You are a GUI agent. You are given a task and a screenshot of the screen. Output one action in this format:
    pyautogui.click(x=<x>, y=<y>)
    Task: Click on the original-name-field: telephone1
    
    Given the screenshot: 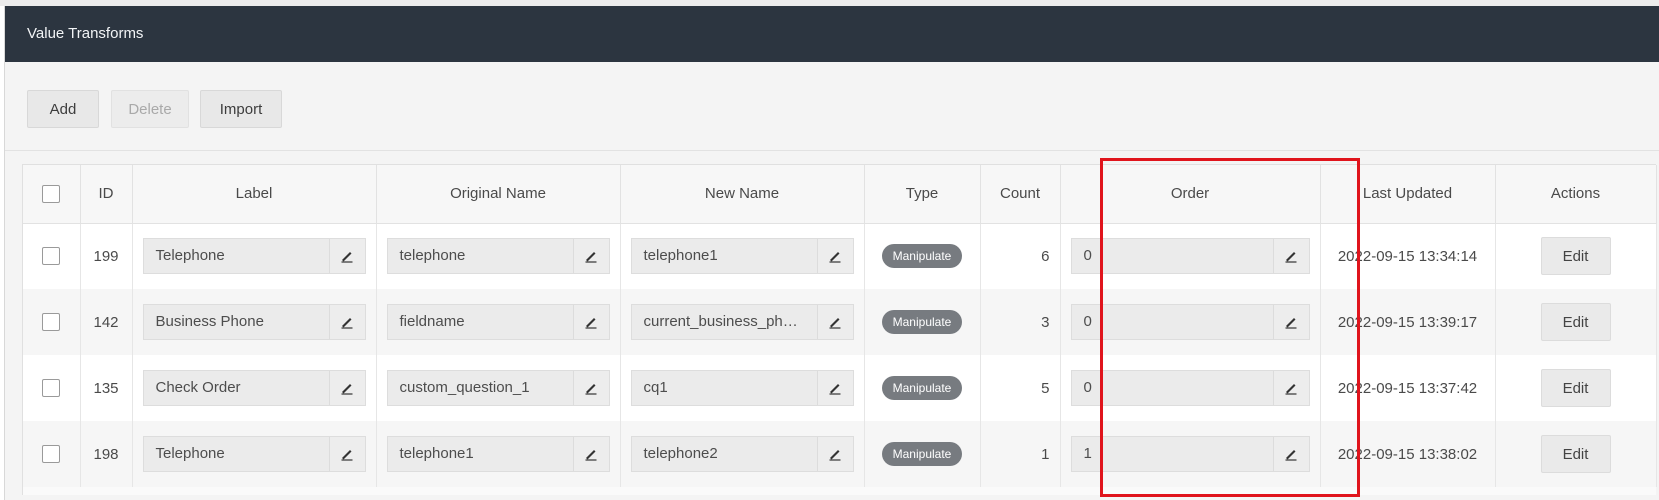 What is the action you would take?
    pyautogui.click(x=498, y=454)
    